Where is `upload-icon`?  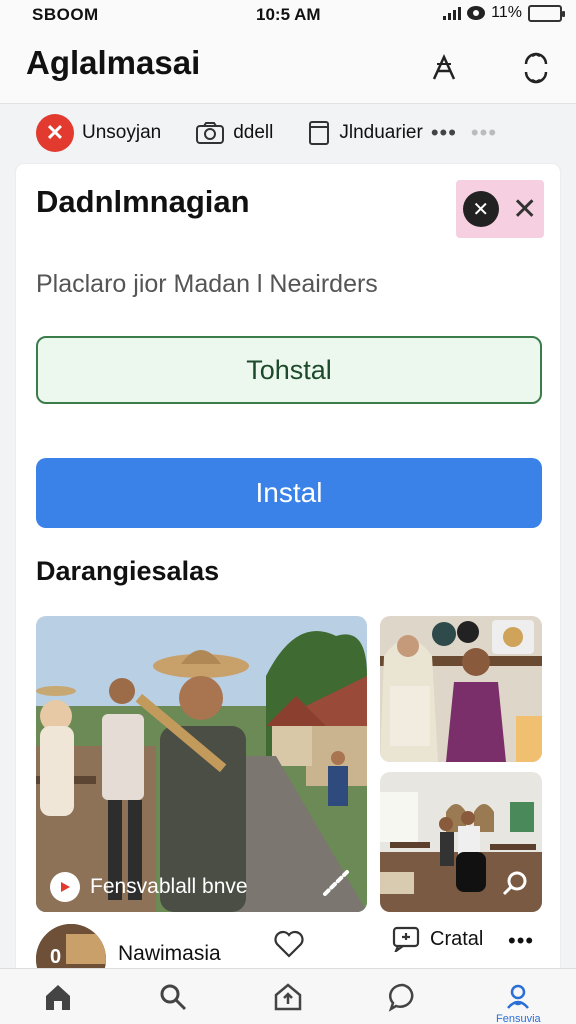 upload-icon is located at coordinates (288, 996).